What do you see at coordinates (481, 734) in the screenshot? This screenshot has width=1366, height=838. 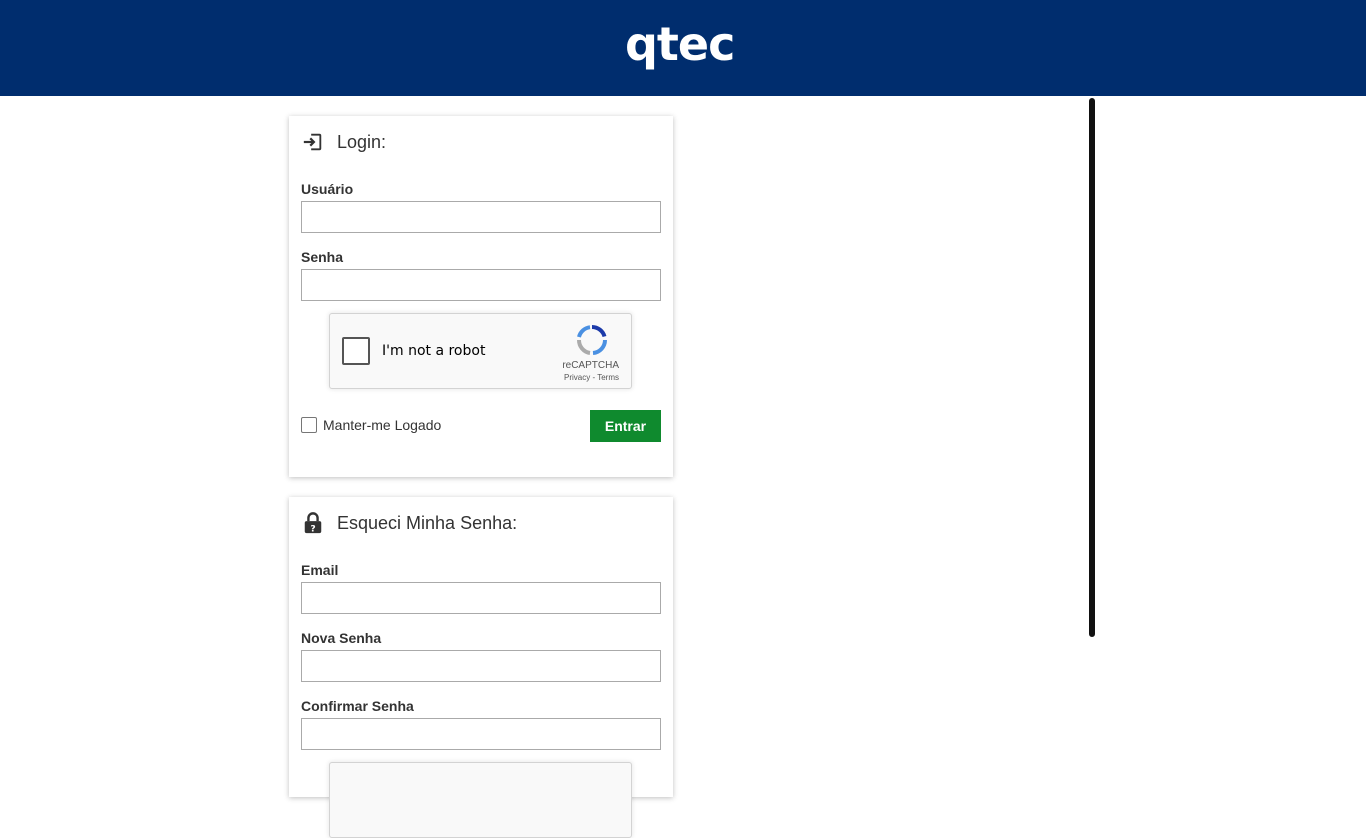 I see `confirm-password-input` at bounding box center [481, 734].